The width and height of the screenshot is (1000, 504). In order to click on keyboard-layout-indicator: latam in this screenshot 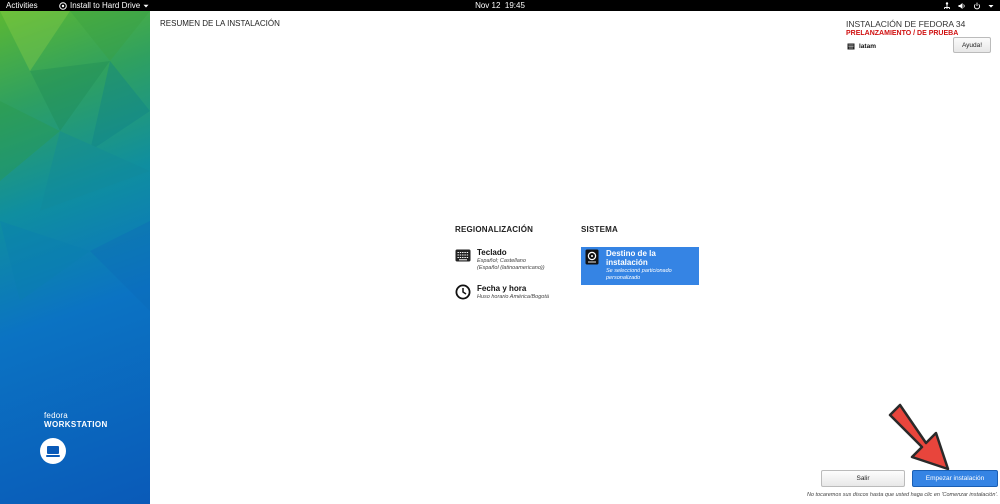, I will do `click(861, 46)`.